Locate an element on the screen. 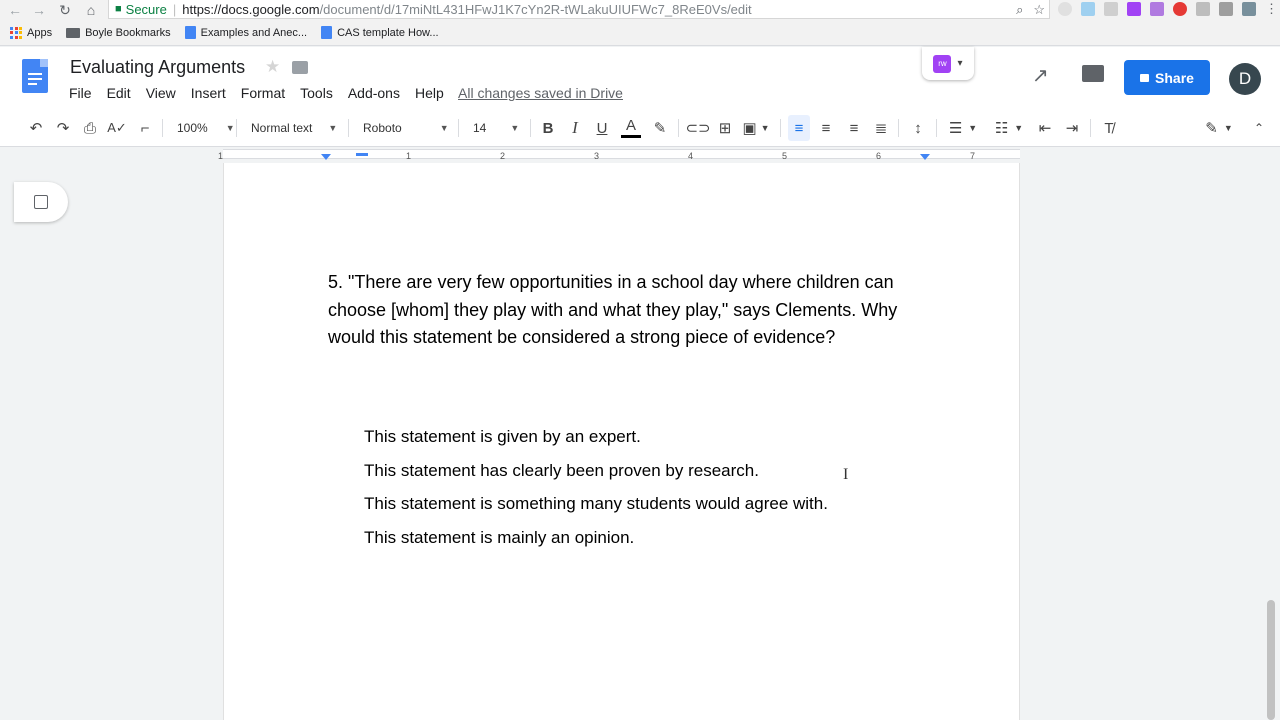 This screenshot has height=720, width=1280. chevron-down-icon: ▾ is located at coordinates (960, 63).